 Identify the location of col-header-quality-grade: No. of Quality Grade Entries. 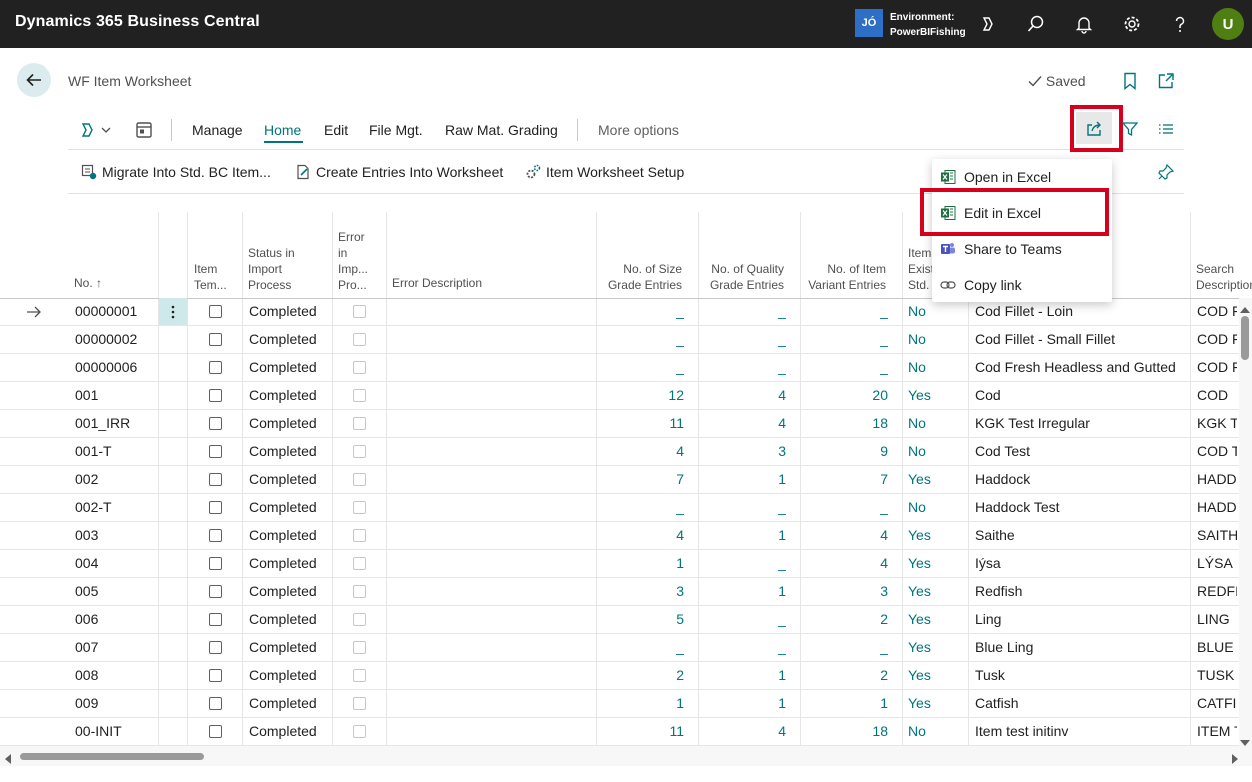
(742, 277).